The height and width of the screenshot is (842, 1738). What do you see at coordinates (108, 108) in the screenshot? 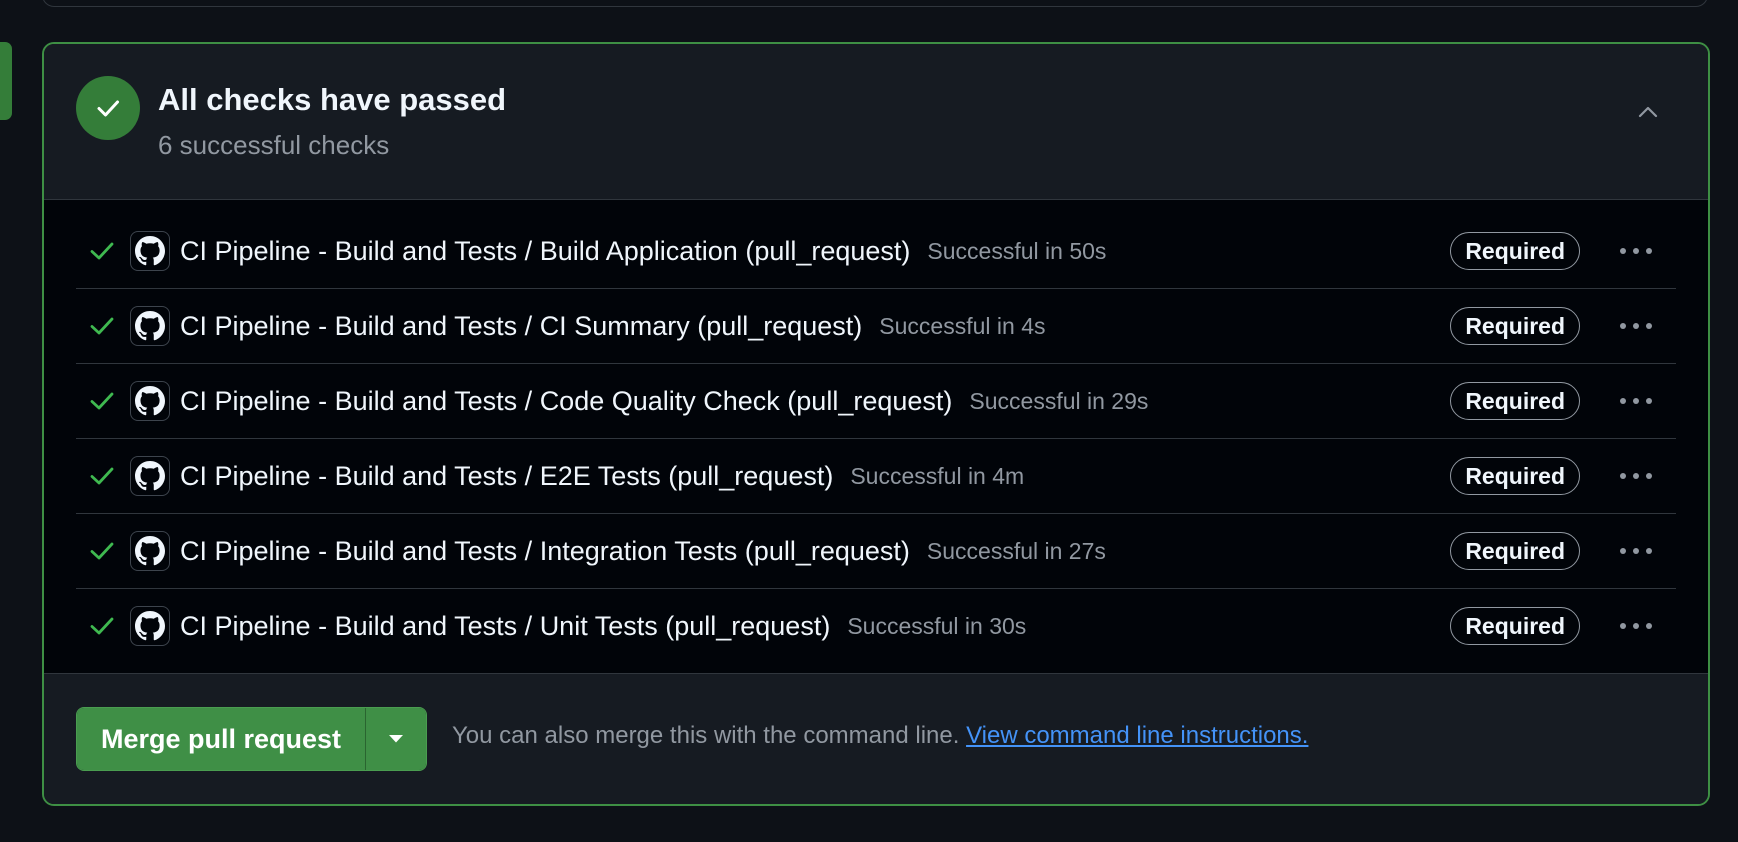
I see `check-circle-icon` at bounding box center [108, 108].